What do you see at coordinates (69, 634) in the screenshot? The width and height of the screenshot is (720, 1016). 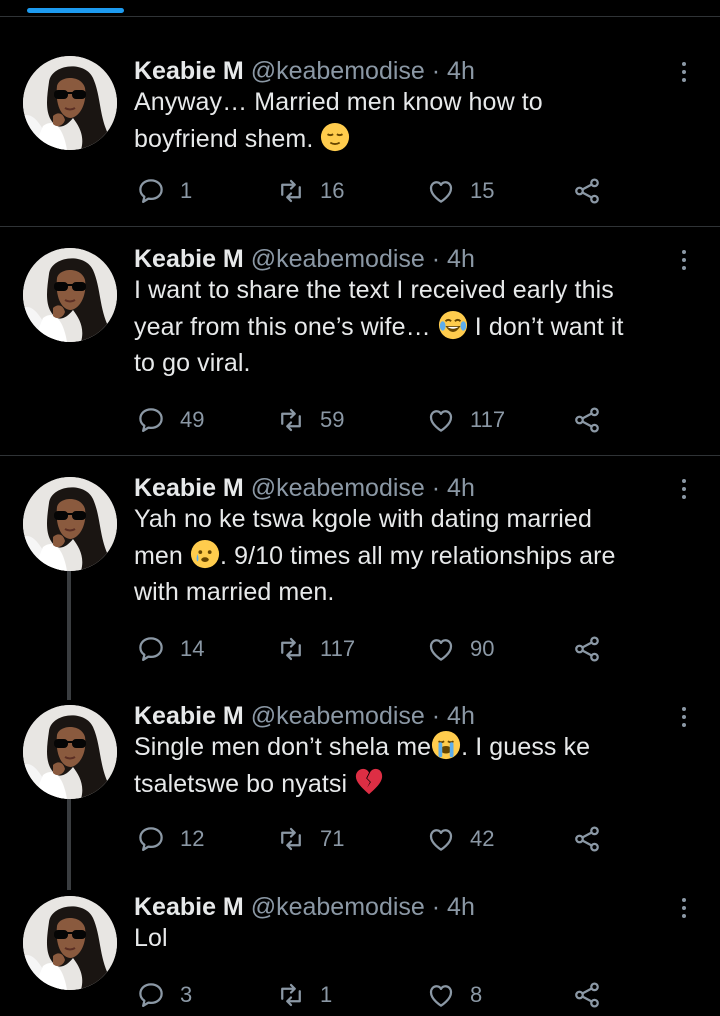 I see `thread-connector` at bounding box center [69, 634].